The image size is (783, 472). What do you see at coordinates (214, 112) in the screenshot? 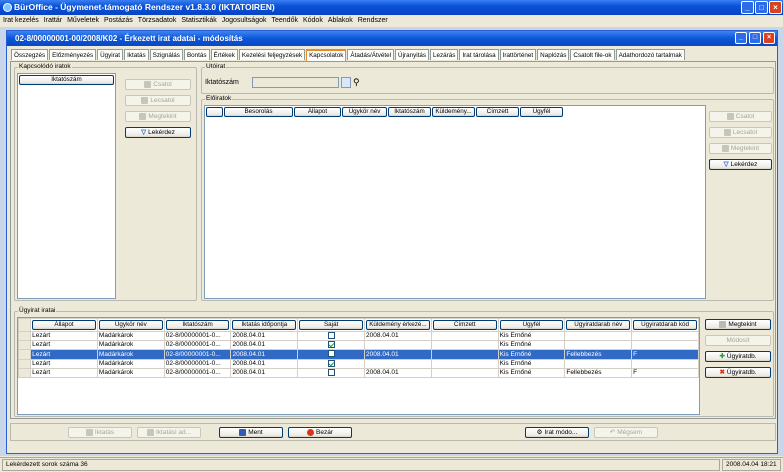
I see `eloiratok-header-selector` at bounding box center [214, 112].